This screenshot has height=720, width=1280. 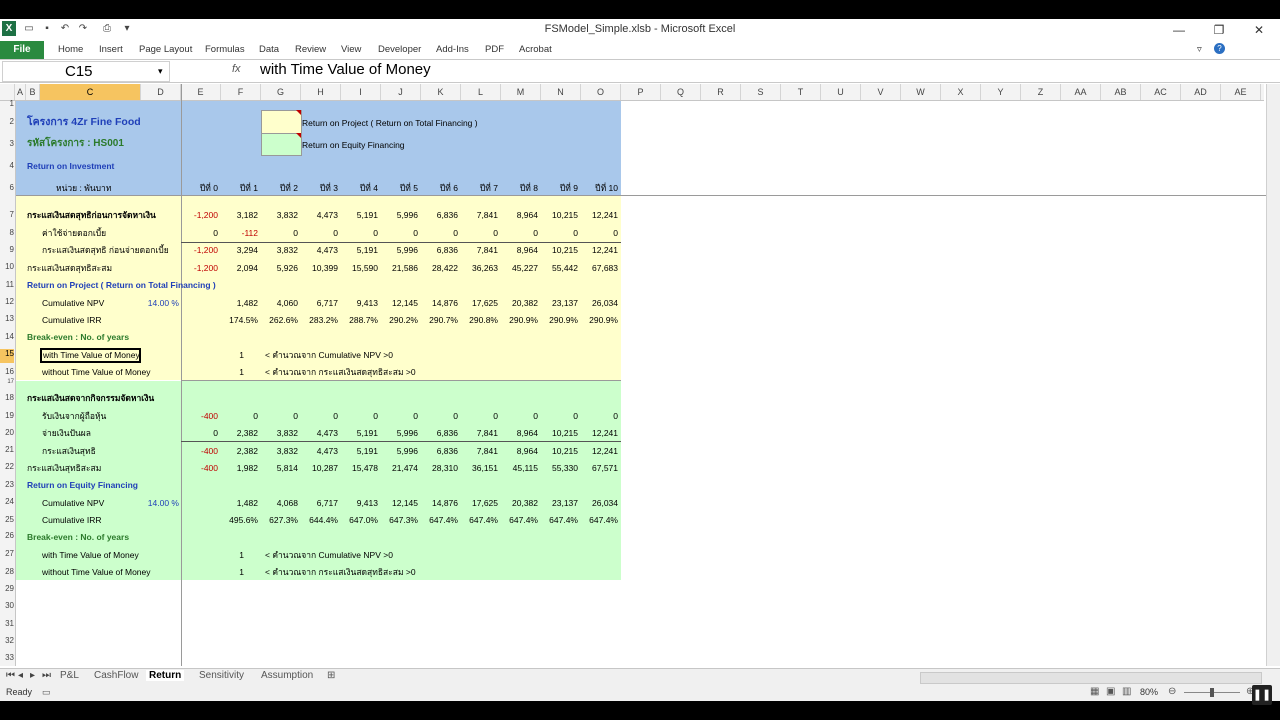 What do you see at coordinates (1262, 695) in the screenshot?
I see `pause-icon: ❚❚` at bounding box center [1262, 695].